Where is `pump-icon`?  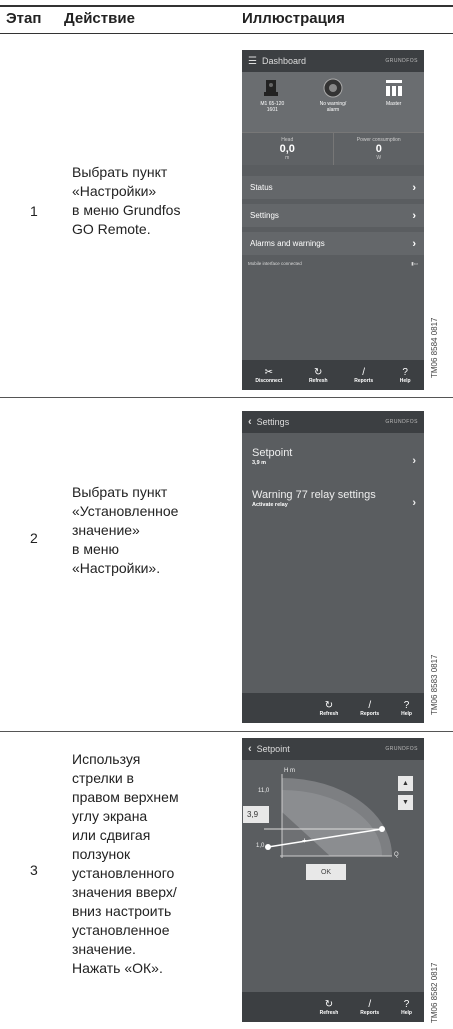
pump-icon is located at coordinates (271, 88).